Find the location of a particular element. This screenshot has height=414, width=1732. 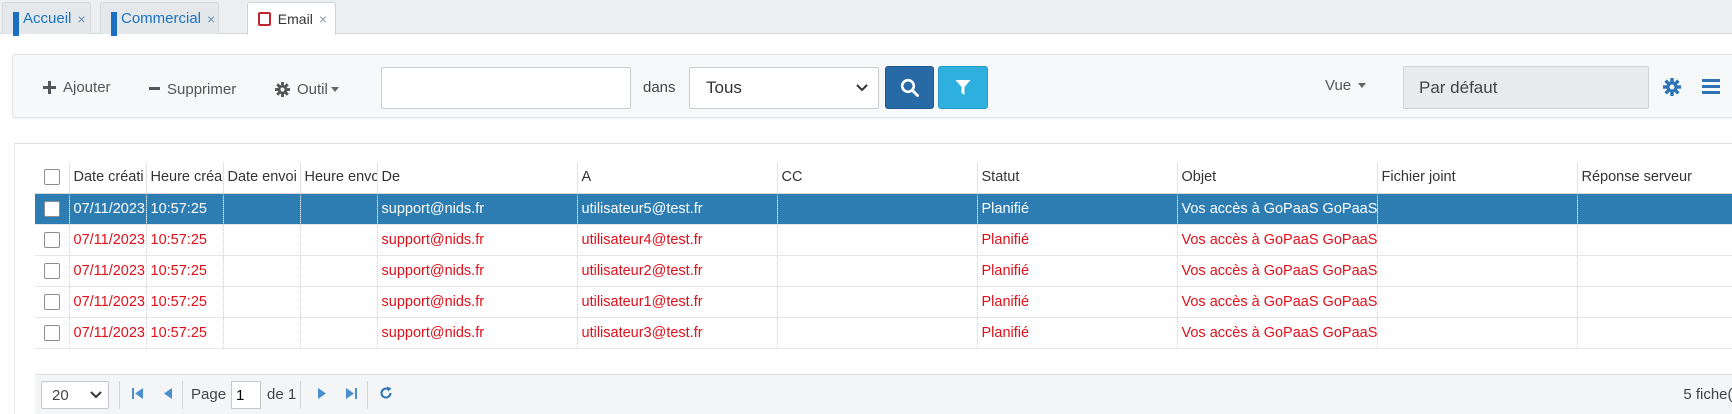

chevron-down-icon is located at coordinates (862, 88).